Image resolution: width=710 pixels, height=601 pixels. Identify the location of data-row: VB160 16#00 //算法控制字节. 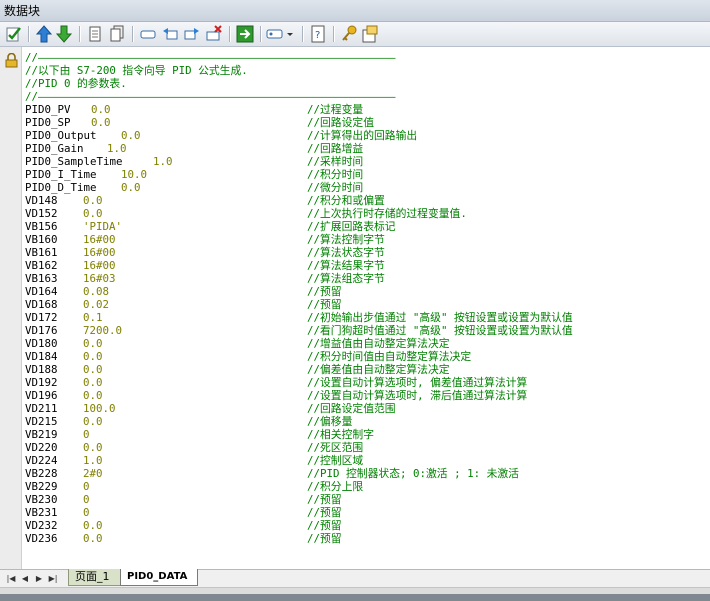
(365, 239).